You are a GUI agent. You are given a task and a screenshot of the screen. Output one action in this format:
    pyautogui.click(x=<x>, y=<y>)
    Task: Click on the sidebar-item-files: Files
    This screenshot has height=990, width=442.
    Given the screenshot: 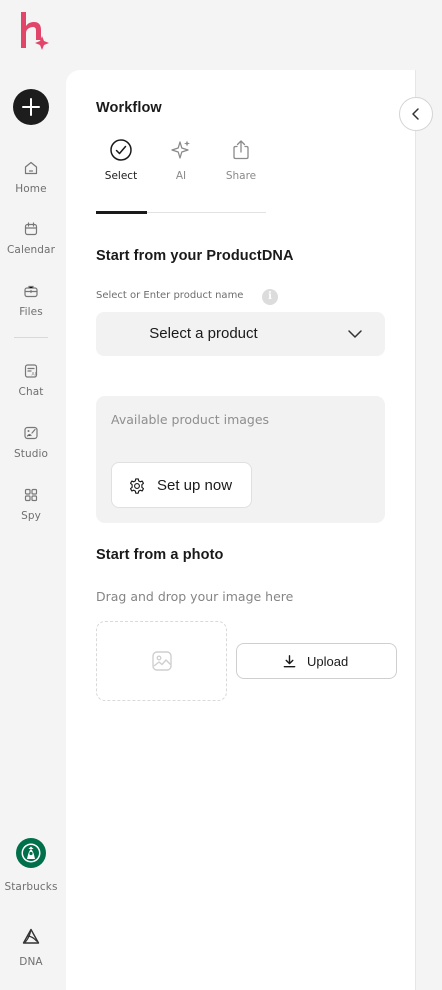 What is the action you would take?
    pyautogui.click(x=31, y=300)
    